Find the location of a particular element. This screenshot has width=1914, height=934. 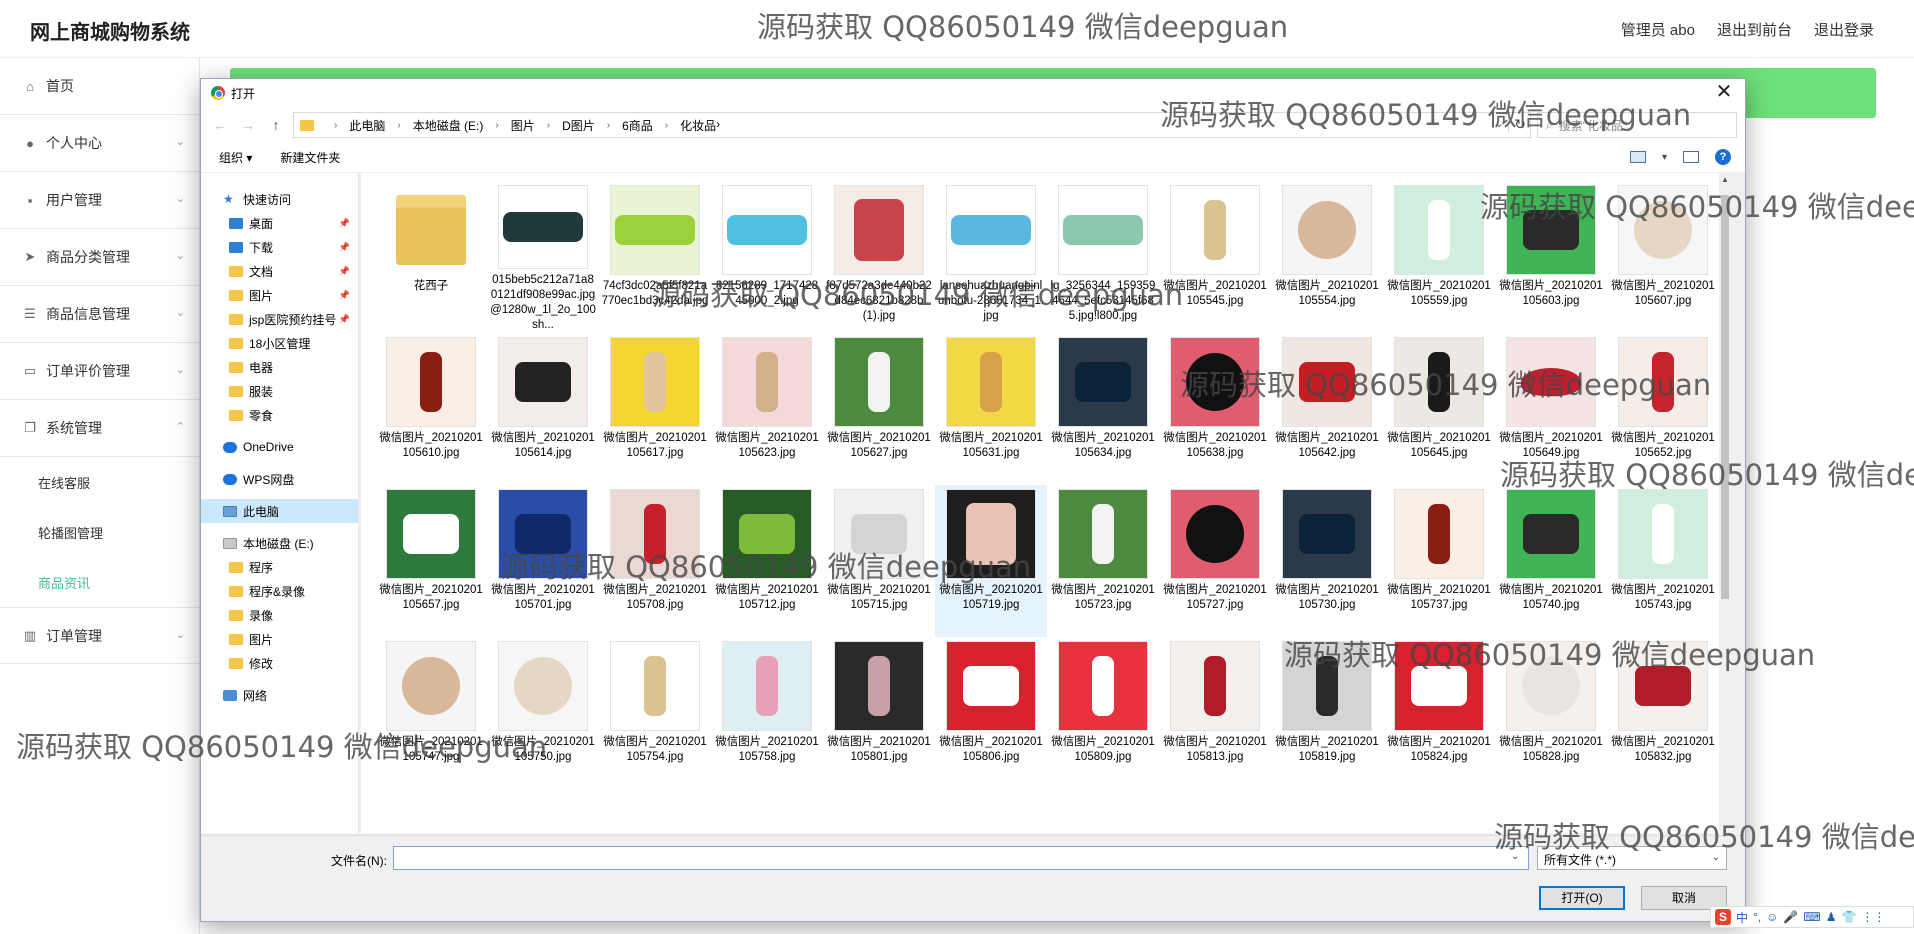

ime-tray-item: S is located at coordinates (1723, 917).